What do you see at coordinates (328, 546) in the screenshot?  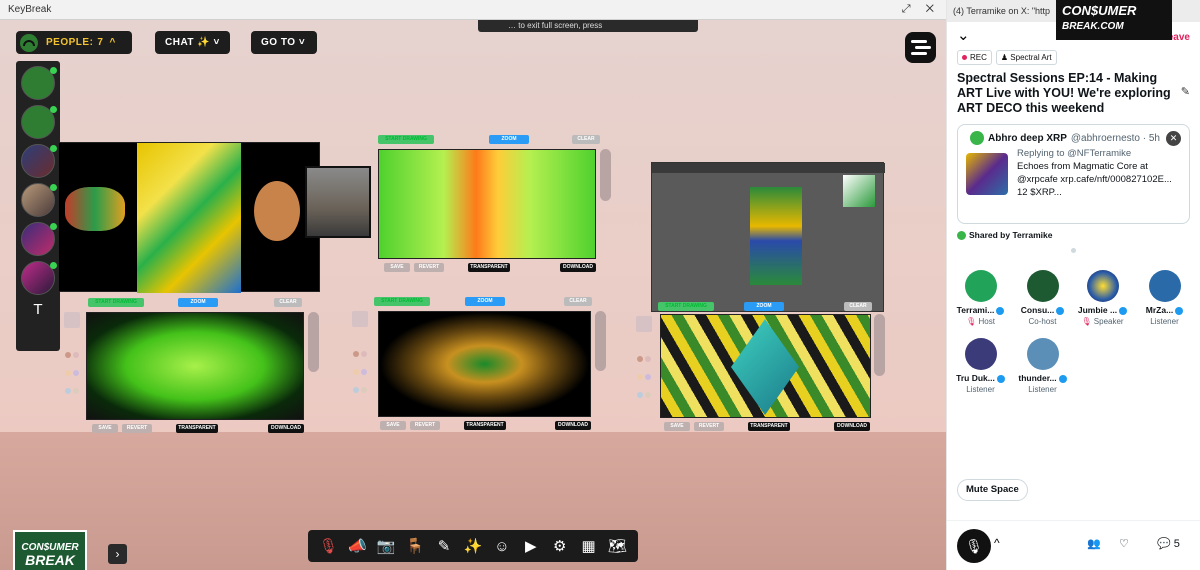 I see `mic-off-icon: 🎙` at bounding box center [328, 546].